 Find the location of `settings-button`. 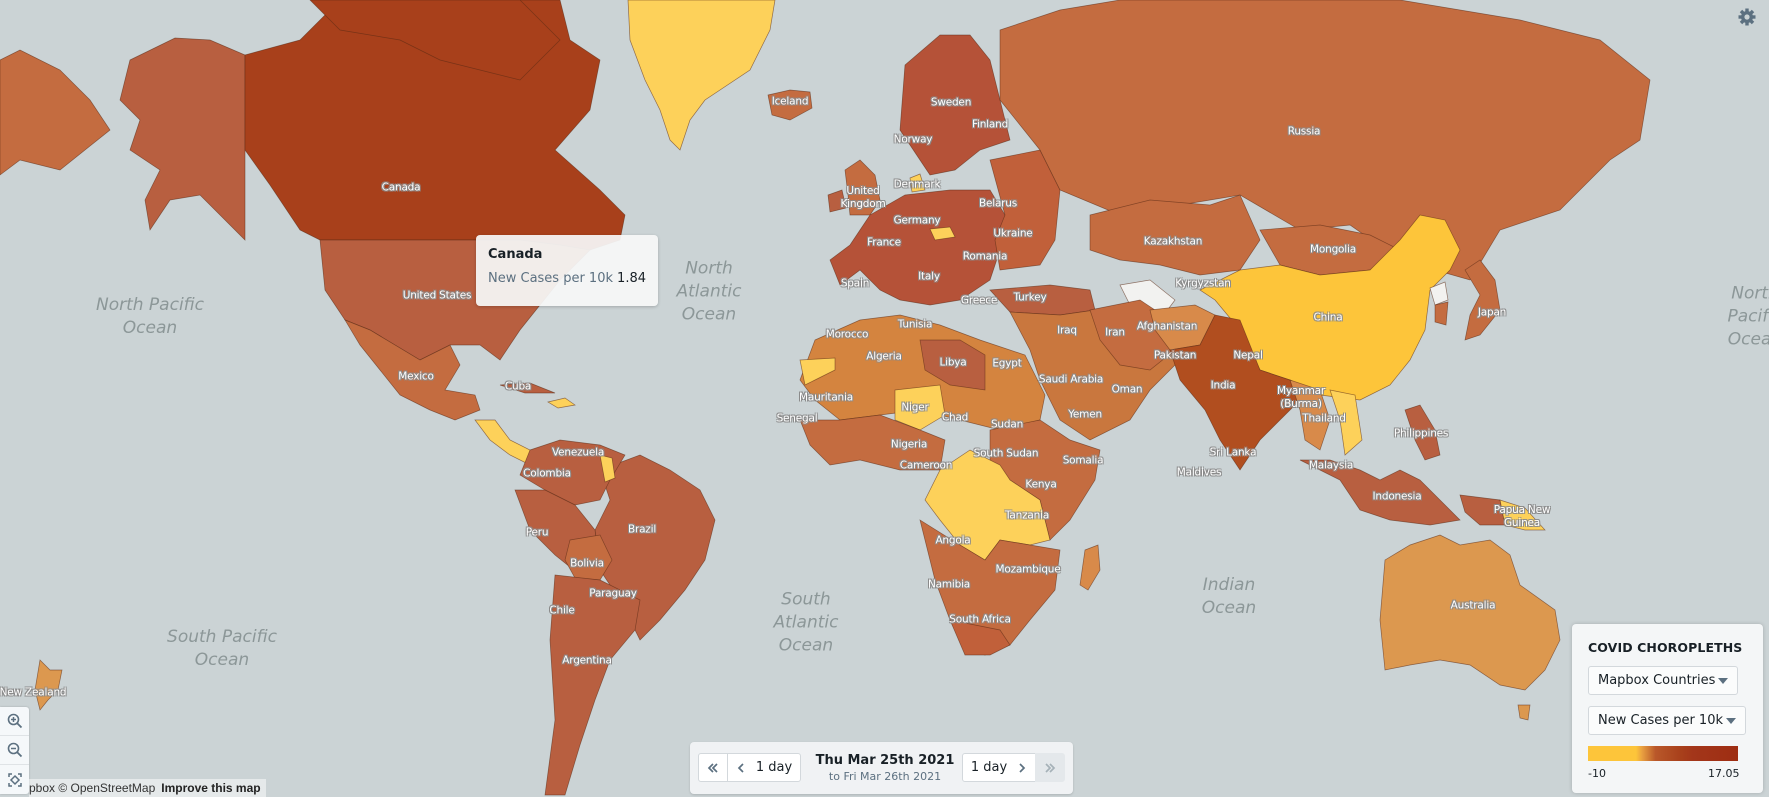

settings-button is located at coordinates (1747, 17).